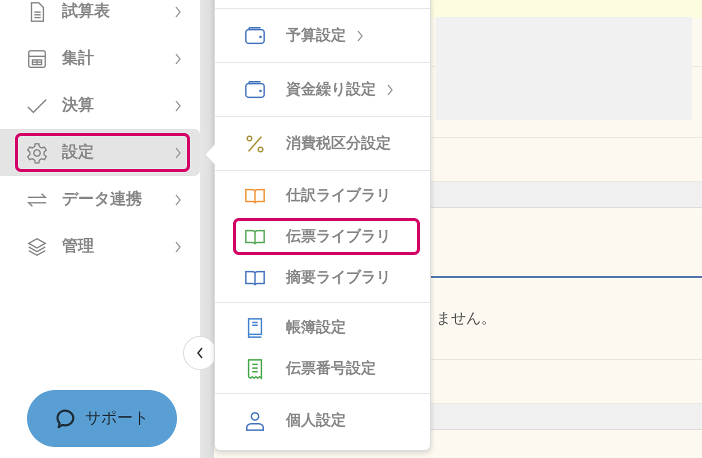  I want to click on menu-item: 消費税区分設定, so click(322, 143).